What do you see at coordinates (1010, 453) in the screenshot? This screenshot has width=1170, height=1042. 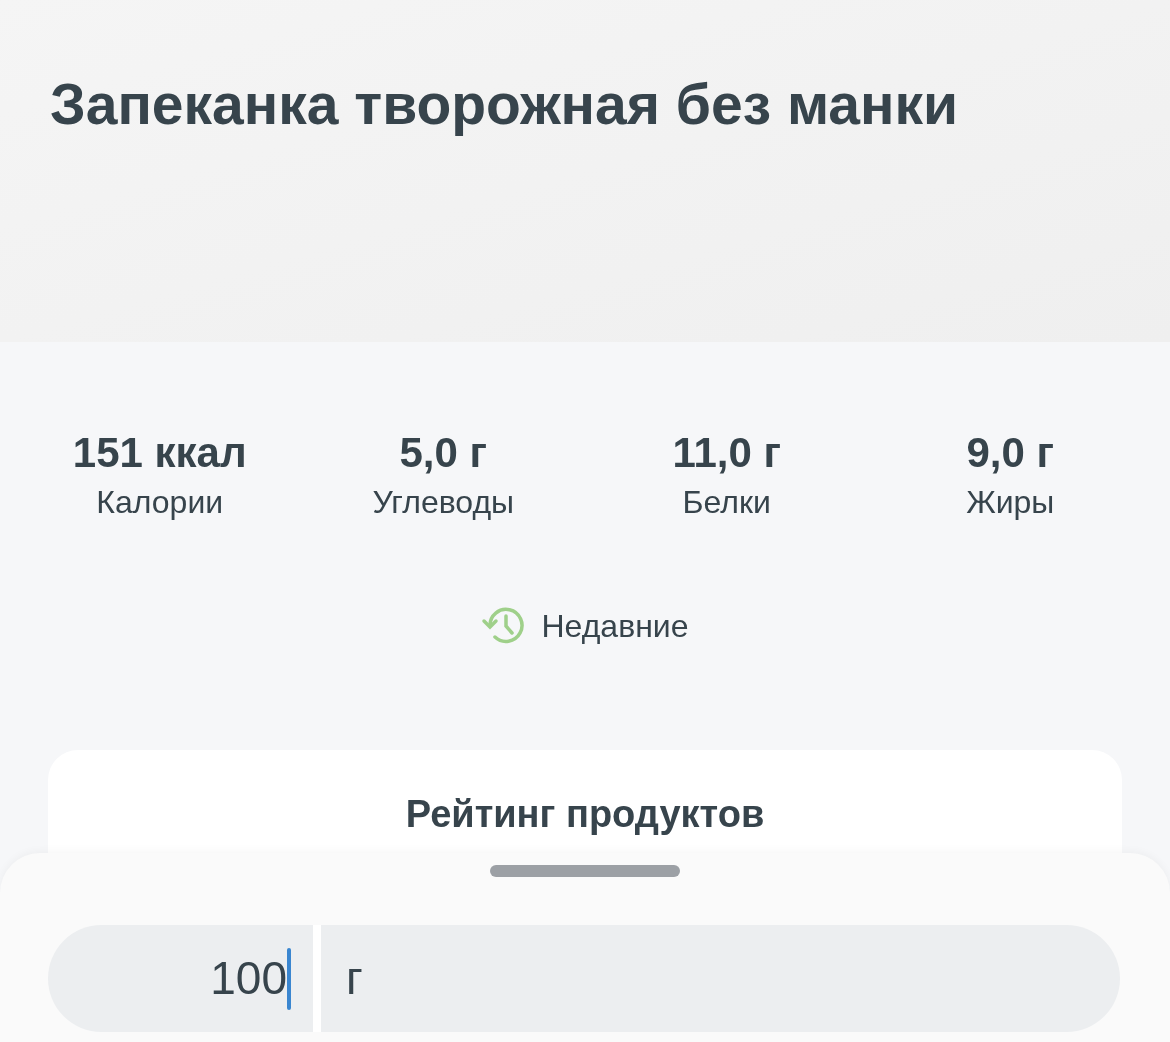 I see `nutrient-value: 9,0 г` at bounding box center [1010, 453].